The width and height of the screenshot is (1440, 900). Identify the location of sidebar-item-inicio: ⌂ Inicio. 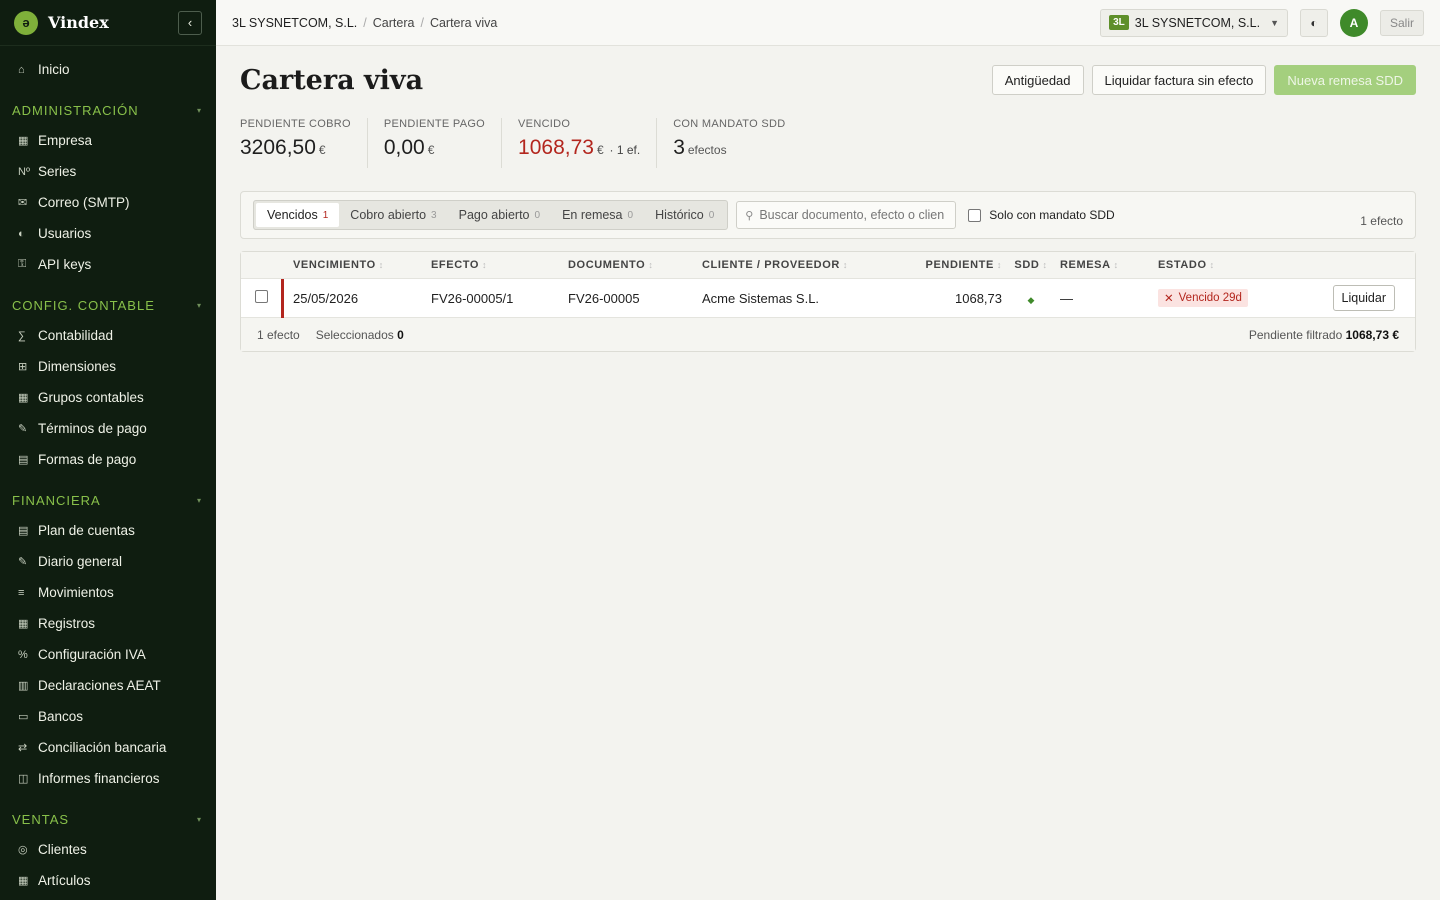
(108, 69).